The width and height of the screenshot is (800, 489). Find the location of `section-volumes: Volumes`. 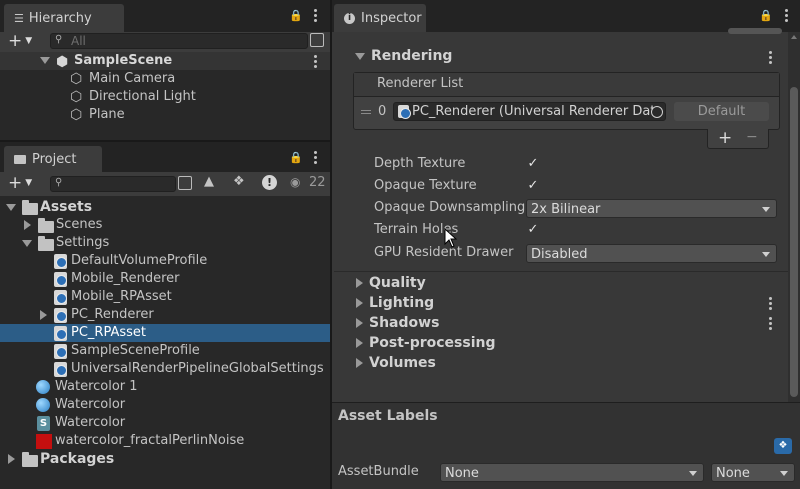

section-volumes: Volumes is located at coordinates (560, 363).